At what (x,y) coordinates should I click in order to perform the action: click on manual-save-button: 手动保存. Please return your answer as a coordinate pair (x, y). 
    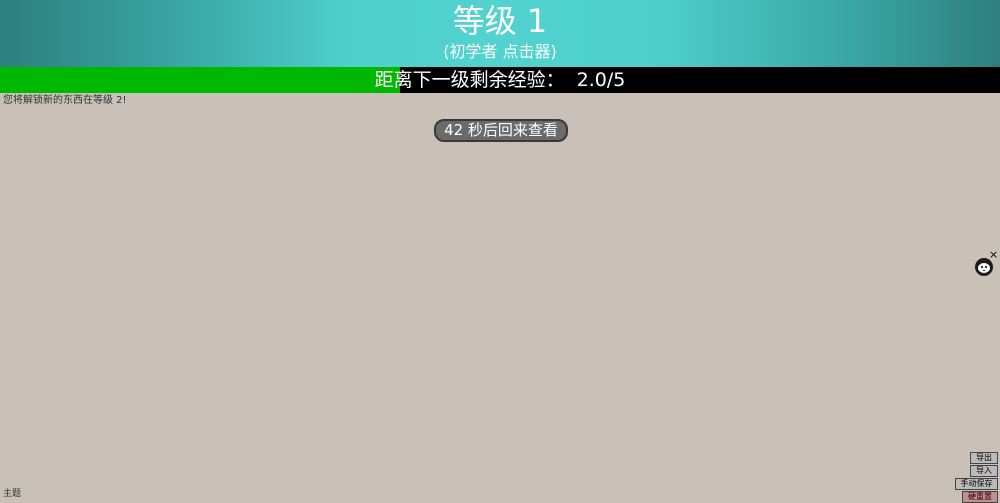
    Looking at the image, I should click on (976, 484).